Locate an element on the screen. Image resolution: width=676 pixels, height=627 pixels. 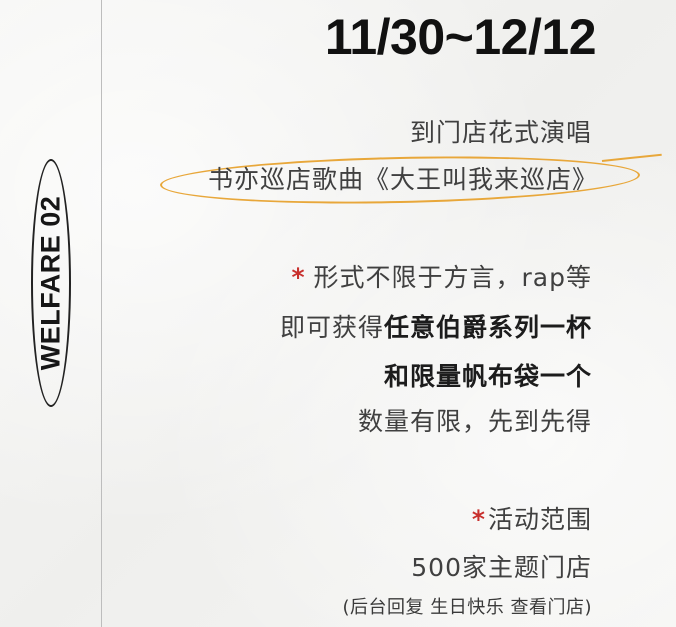
text-line-3: * 形式不限于方言，rap等 is located at coordinates (441, 278).